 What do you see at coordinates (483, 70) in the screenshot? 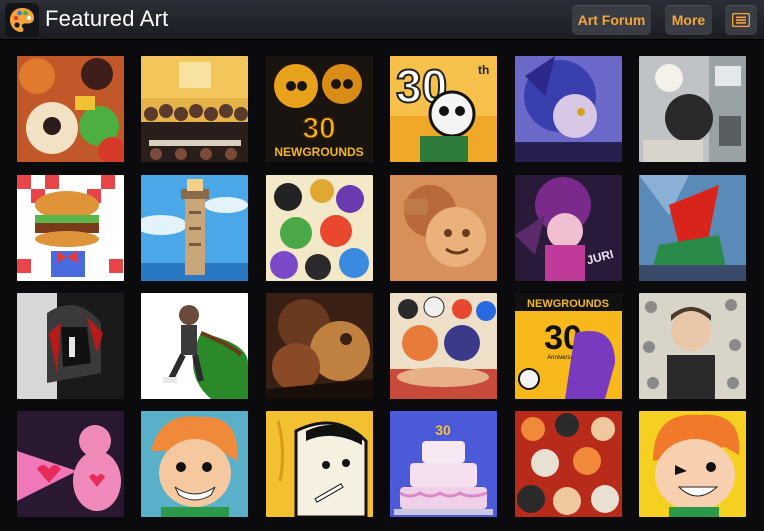
I see `svg-text: th` at bounding box center [483, 70].